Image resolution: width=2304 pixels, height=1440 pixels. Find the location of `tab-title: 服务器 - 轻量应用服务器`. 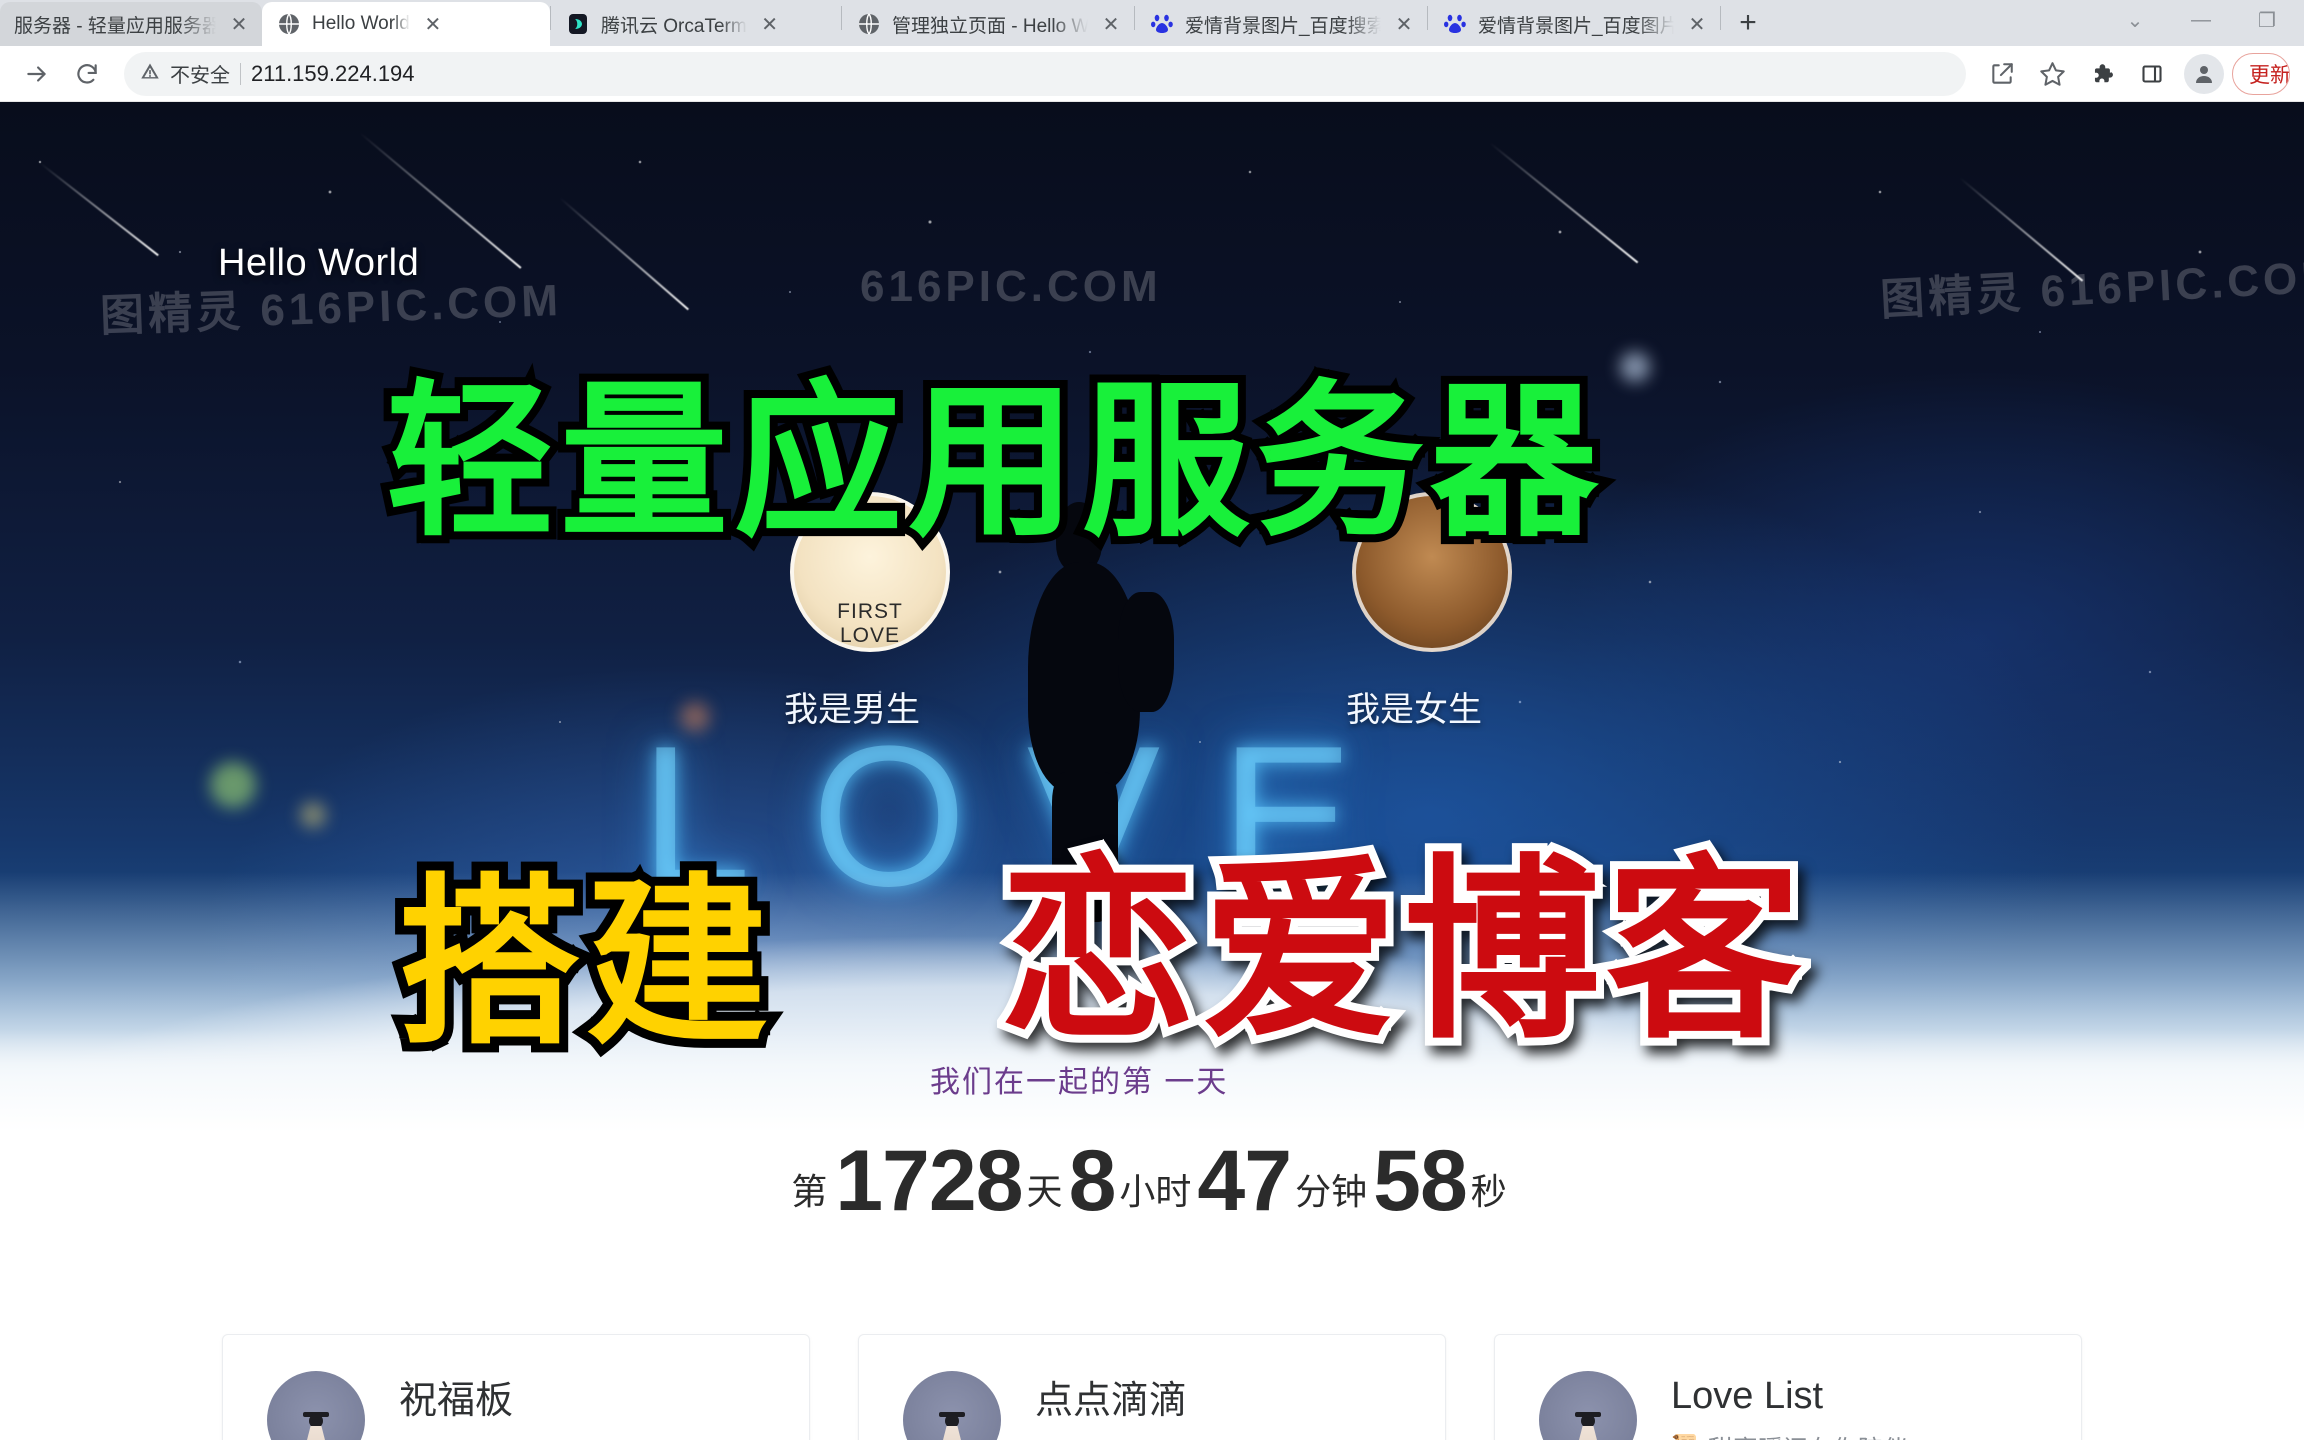

tab-title: 服务器 - 轻量应用服务器 is located at coordinates (115, 26).